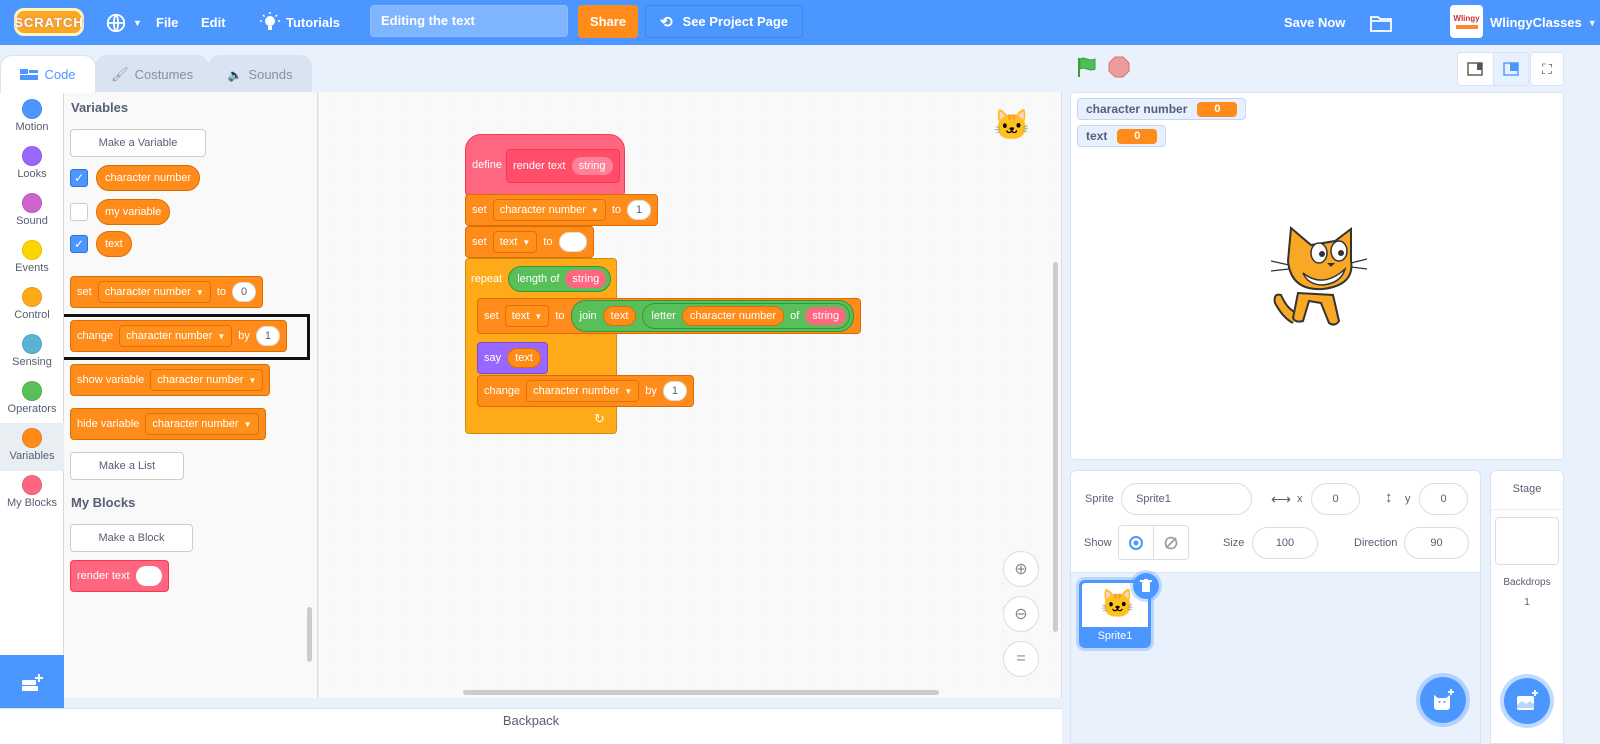 This screenshot has width=1600, height=744. What do you see at coordinates (32, 118) in the screenshot?
I see `category-motion: Motion` at bounding box center [32, 118].